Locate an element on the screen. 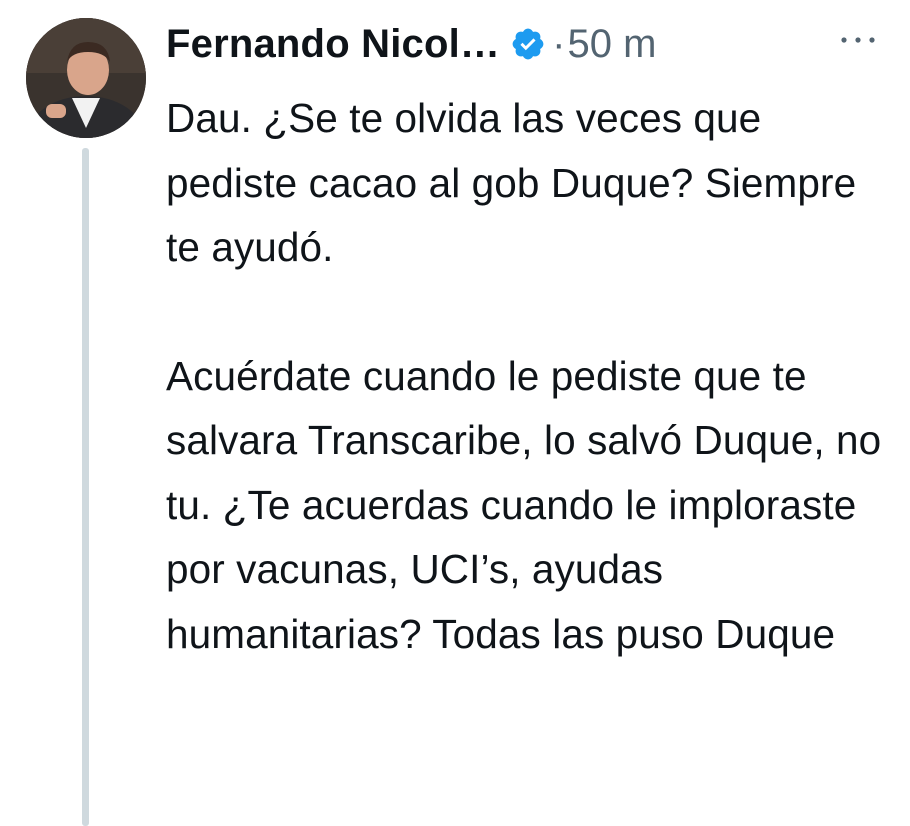  timestamp: 50 m is located at coordinates (611, 44).